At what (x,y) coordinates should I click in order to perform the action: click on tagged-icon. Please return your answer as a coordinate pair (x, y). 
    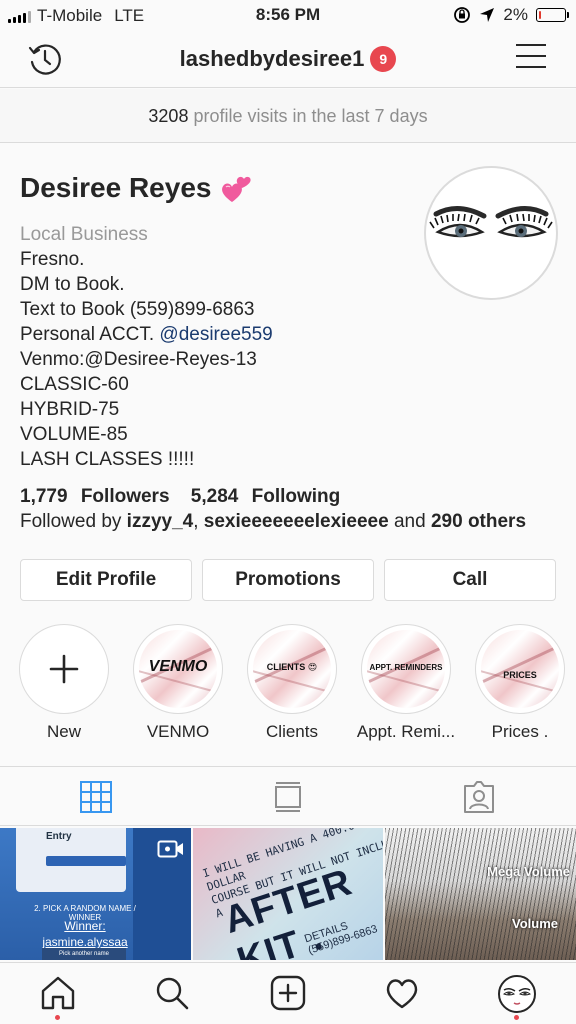
    Looking at the image, I should click on (479, 797).